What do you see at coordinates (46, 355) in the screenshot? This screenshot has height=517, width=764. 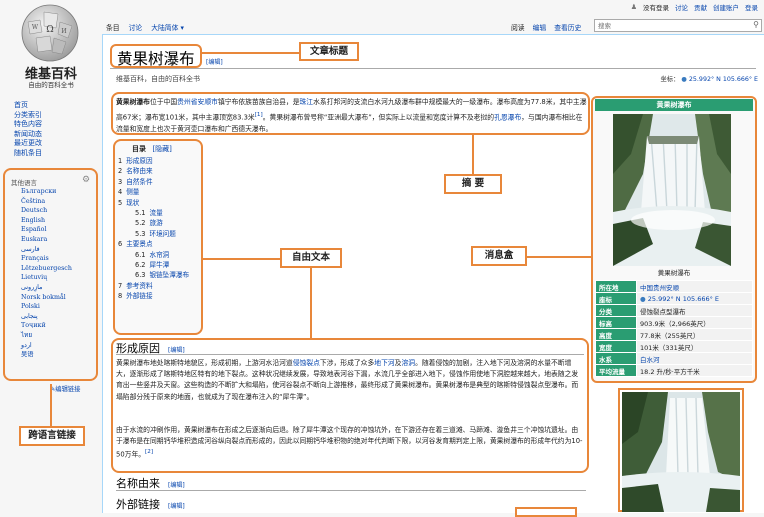 I see `language-link: 吴语` at bounding box center [46, 355].